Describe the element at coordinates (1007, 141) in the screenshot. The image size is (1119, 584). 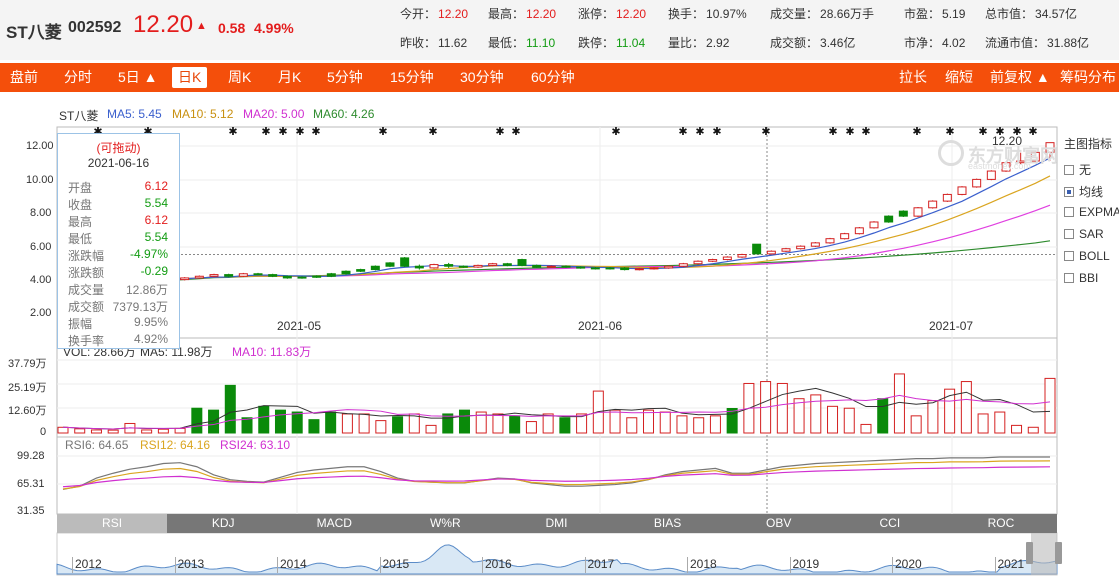
I see `price-max-label: 12.20` at that location.